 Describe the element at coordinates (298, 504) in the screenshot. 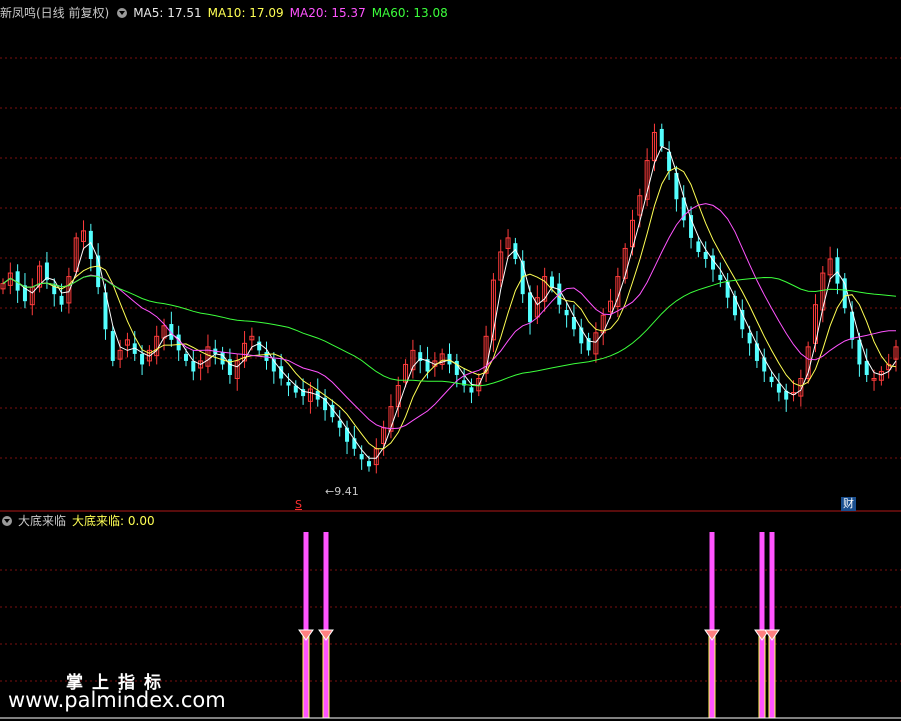

I see `s-marker: S` at that location.